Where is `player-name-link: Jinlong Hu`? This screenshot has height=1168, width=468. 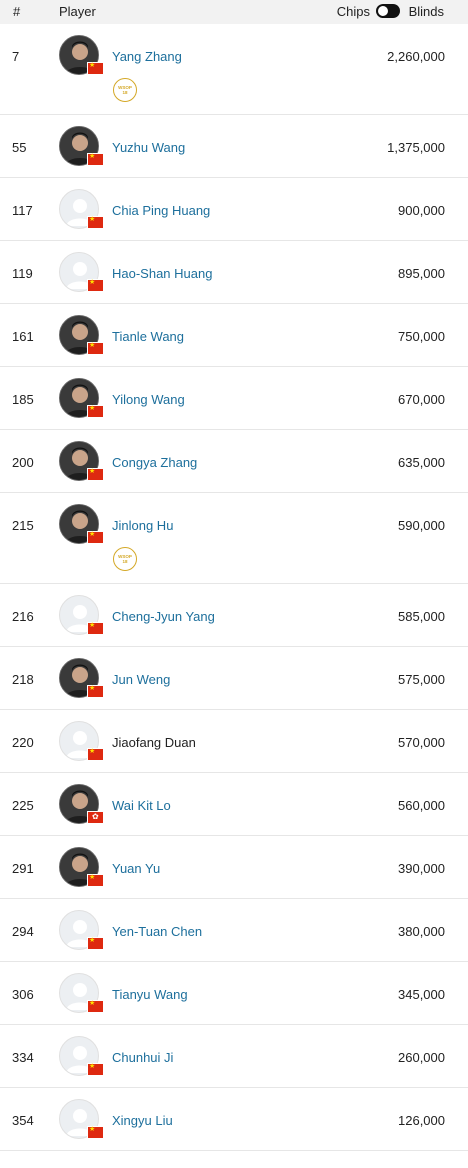
player-name-link: Jinlong Hu is located at coordinates (142, 525).